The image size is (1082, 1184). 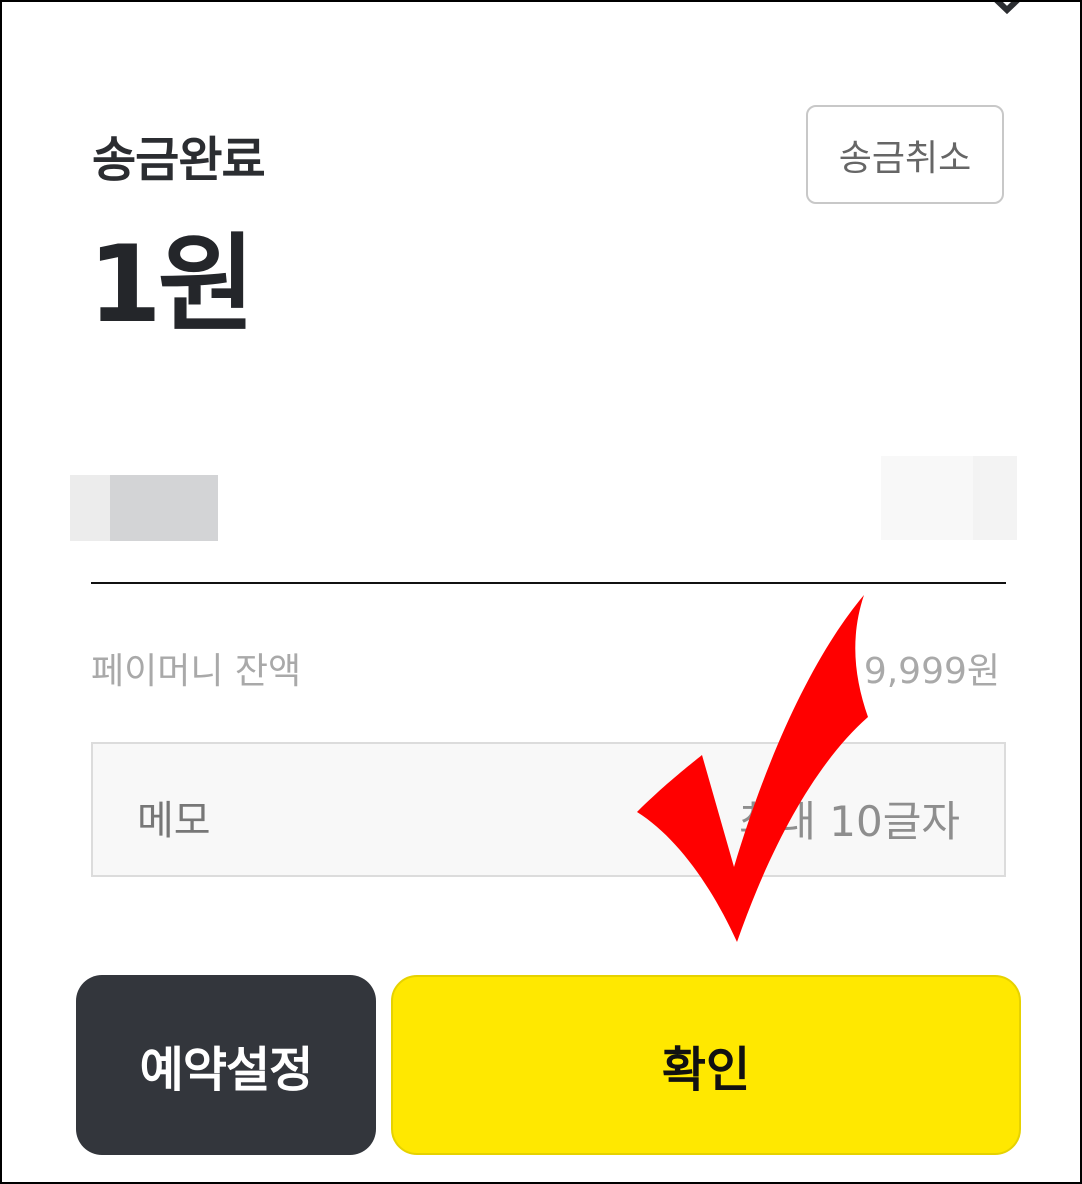 What do you see at coordinates (706, 1065) in the screenshot?
I see `confirm-button: 확인` at bounding box center [706, 1065].